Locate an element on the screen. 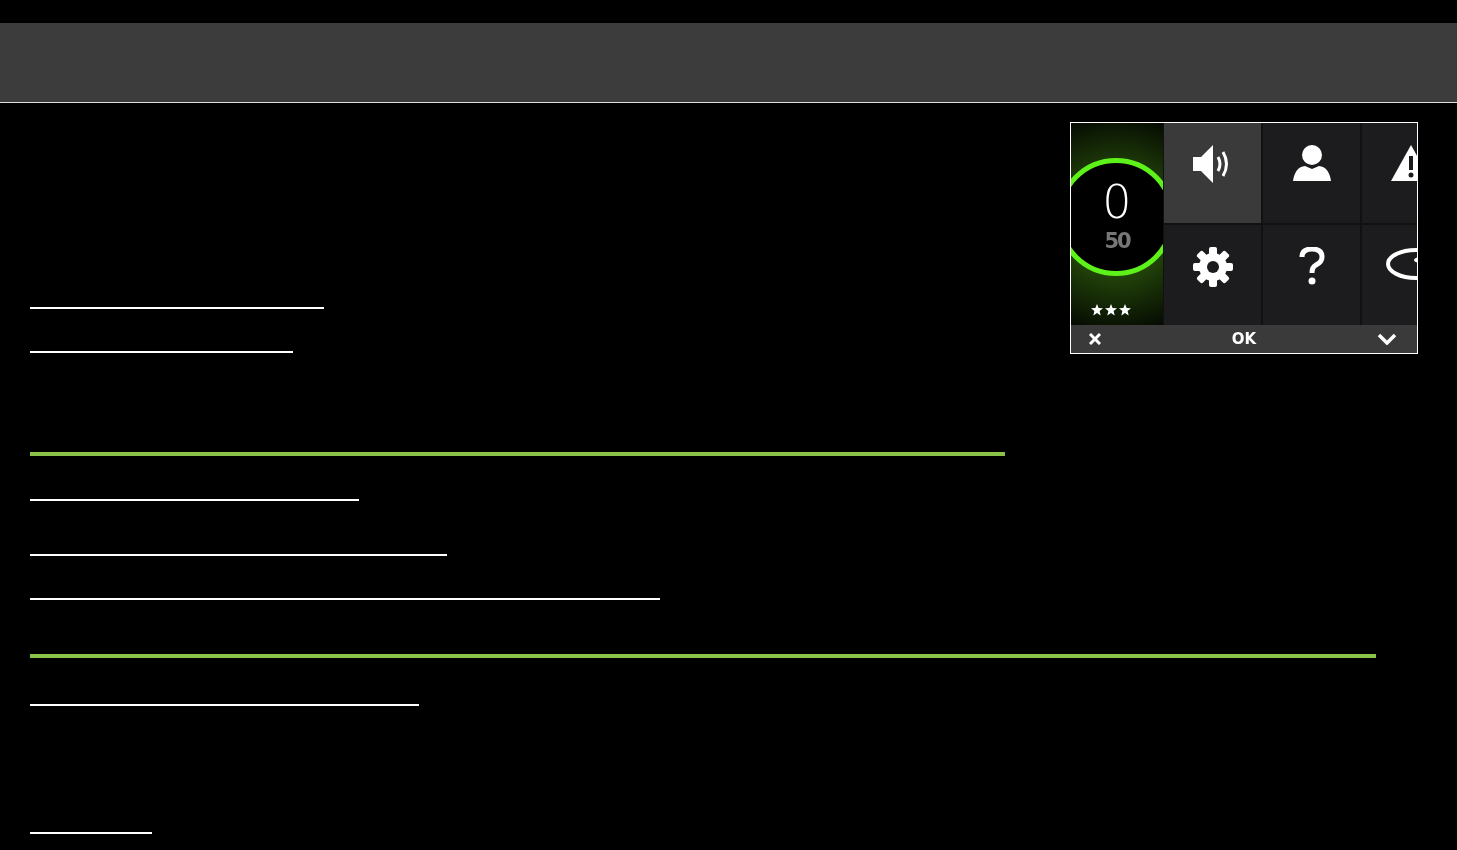  score-target: 50 is located at coordinates (1117, 241).